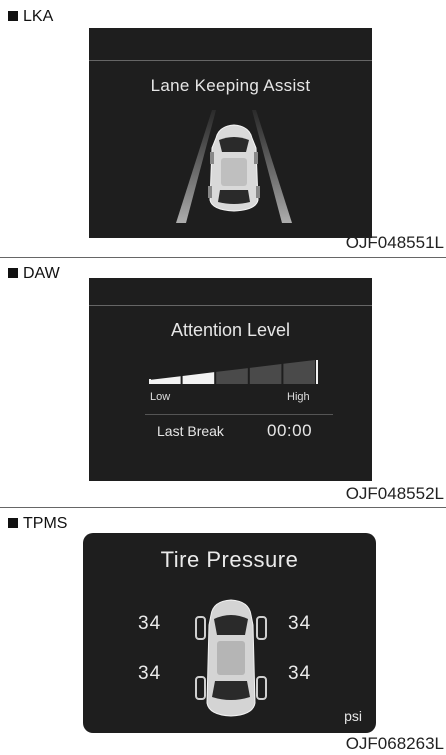  I want to click on high-label: High, so click(298, 397).